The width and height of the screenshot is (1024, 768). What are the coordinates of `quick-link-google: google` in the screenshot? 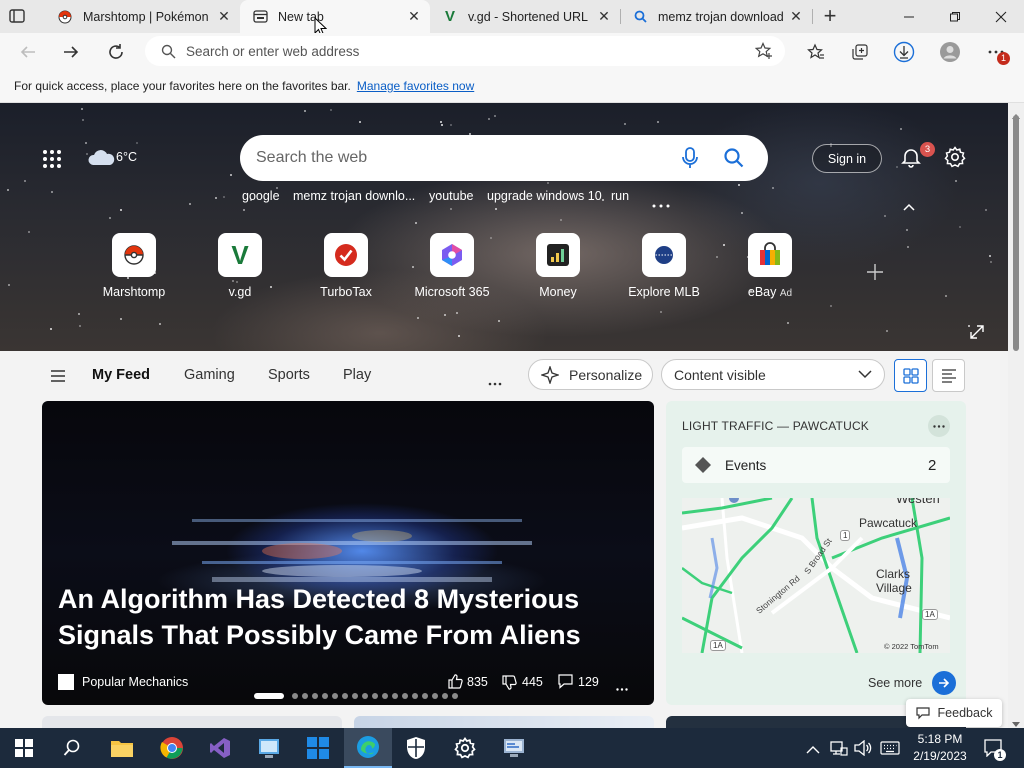 It's located at (261, 196).